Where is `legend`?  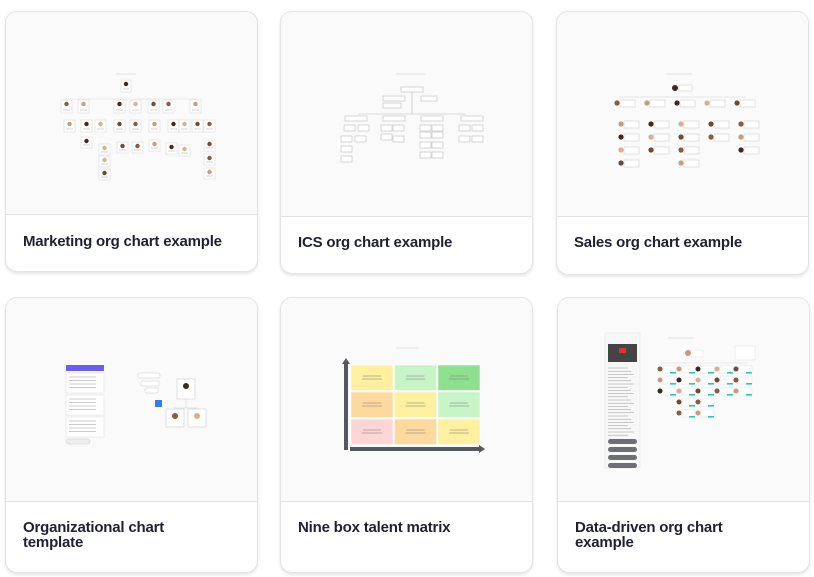 legend is located at coordinates (745, 353).